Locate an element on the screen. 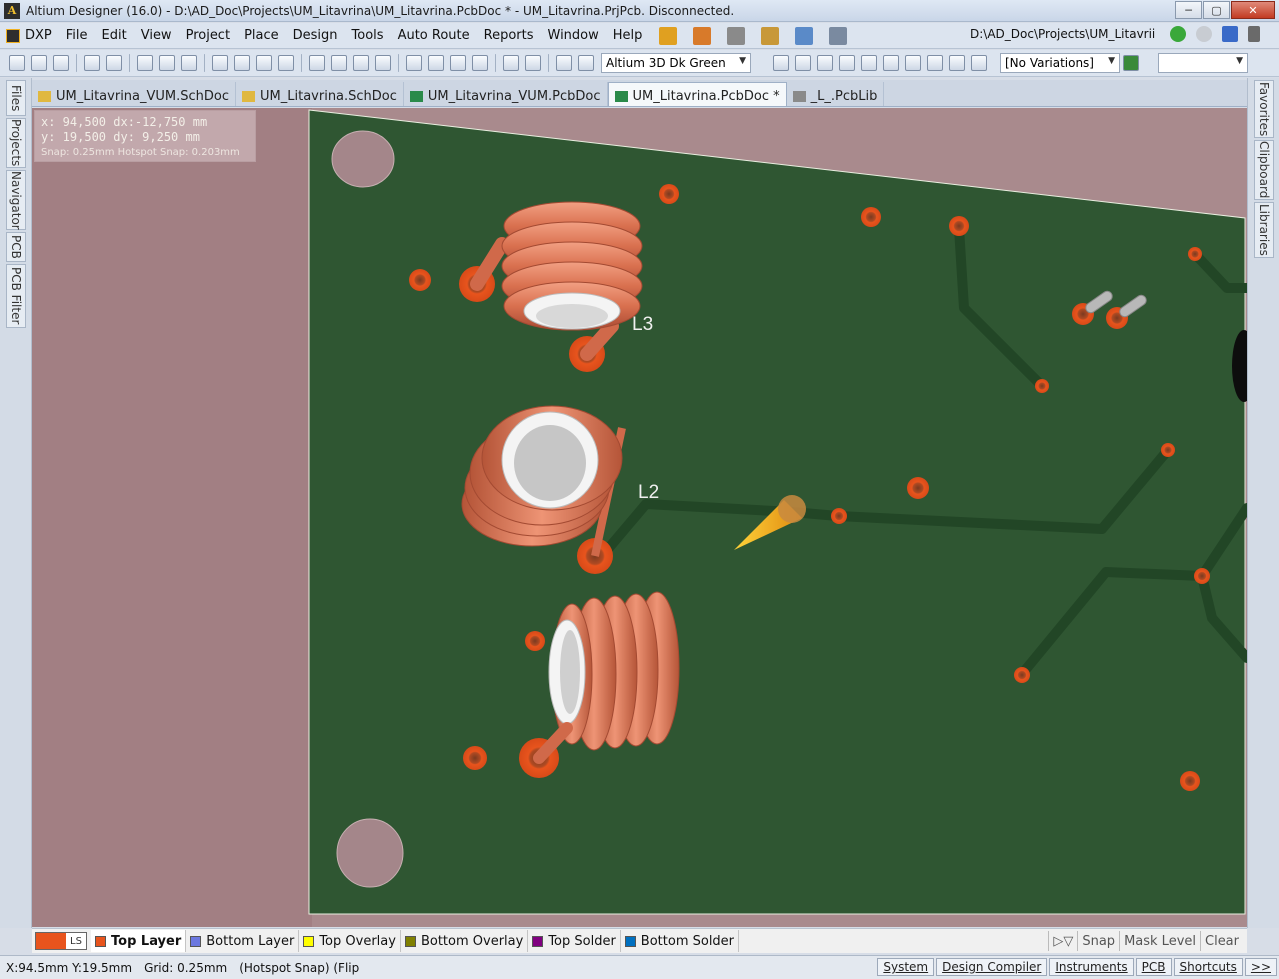 The width and height of the screenshot is (1279, 979). diff-pair-icon is located at coordinates (825, 63).